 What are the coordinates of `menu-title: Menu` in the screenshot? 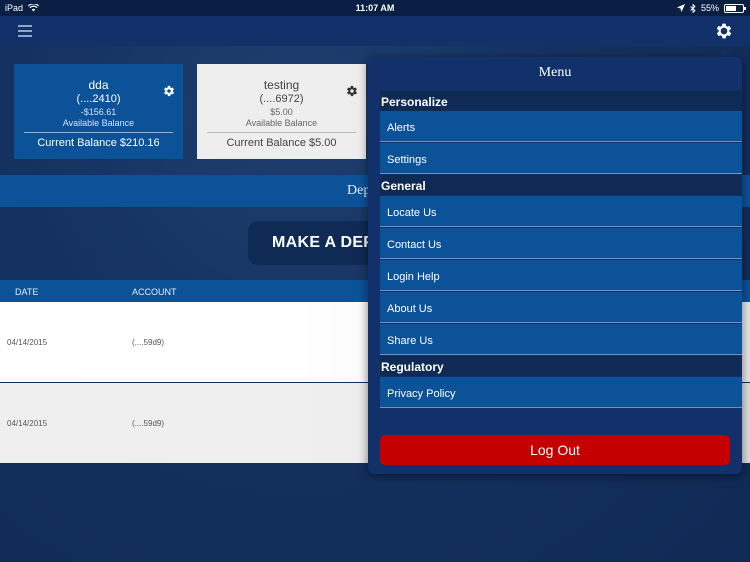 It's located at (555, 72).